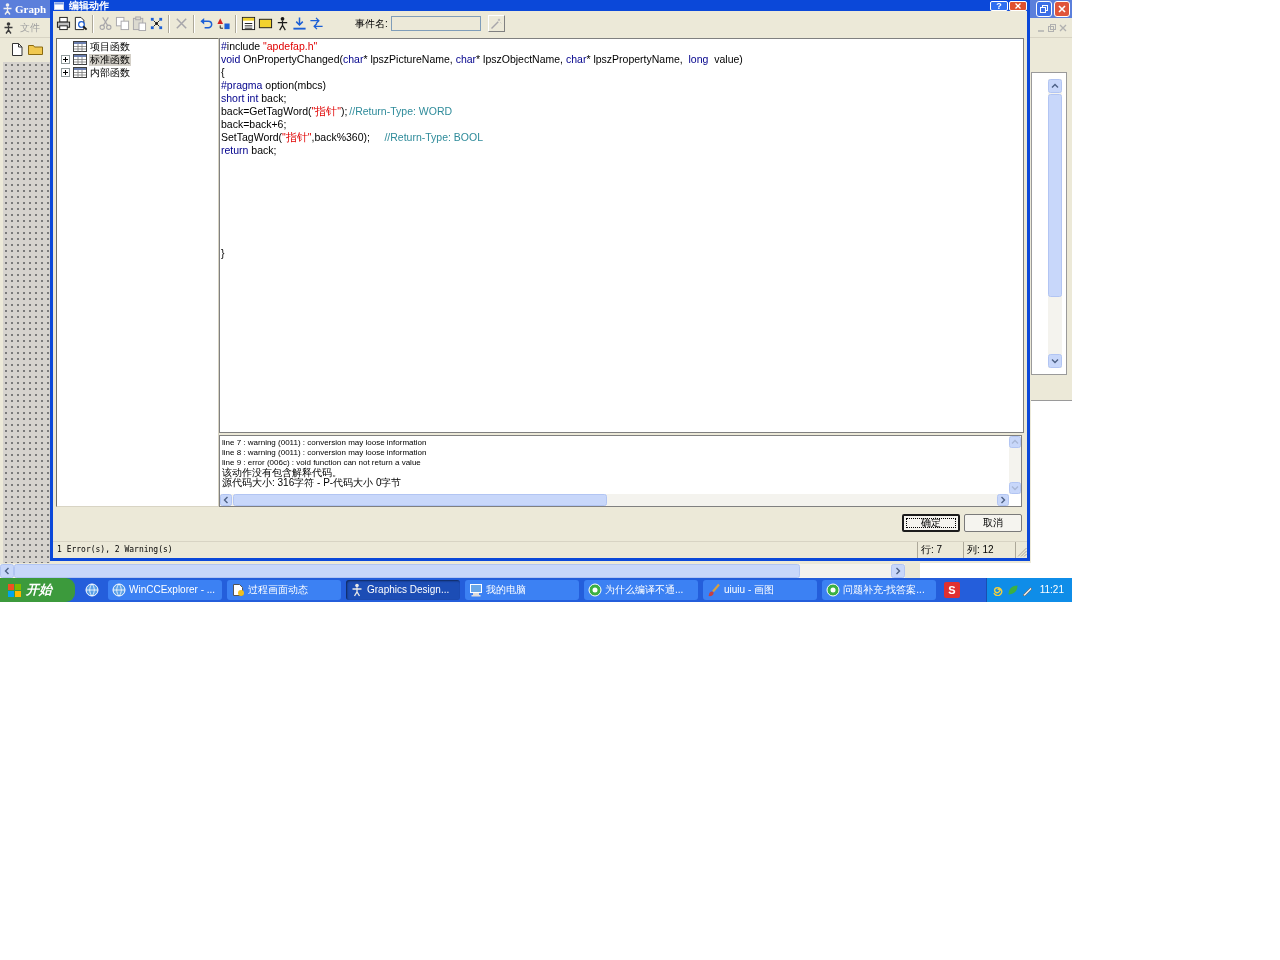  I want to click on code-line: SetTagWord("指针",back%360); //Return-Type: BOOL, so click(352, 137).